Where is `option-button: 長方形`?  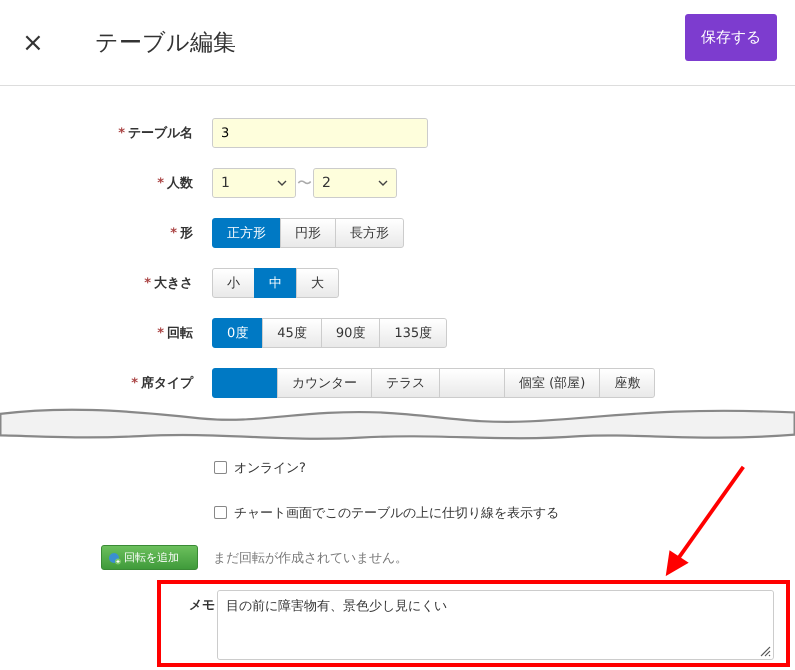
option-button: 長方形 is located at coordinates (369, 233).